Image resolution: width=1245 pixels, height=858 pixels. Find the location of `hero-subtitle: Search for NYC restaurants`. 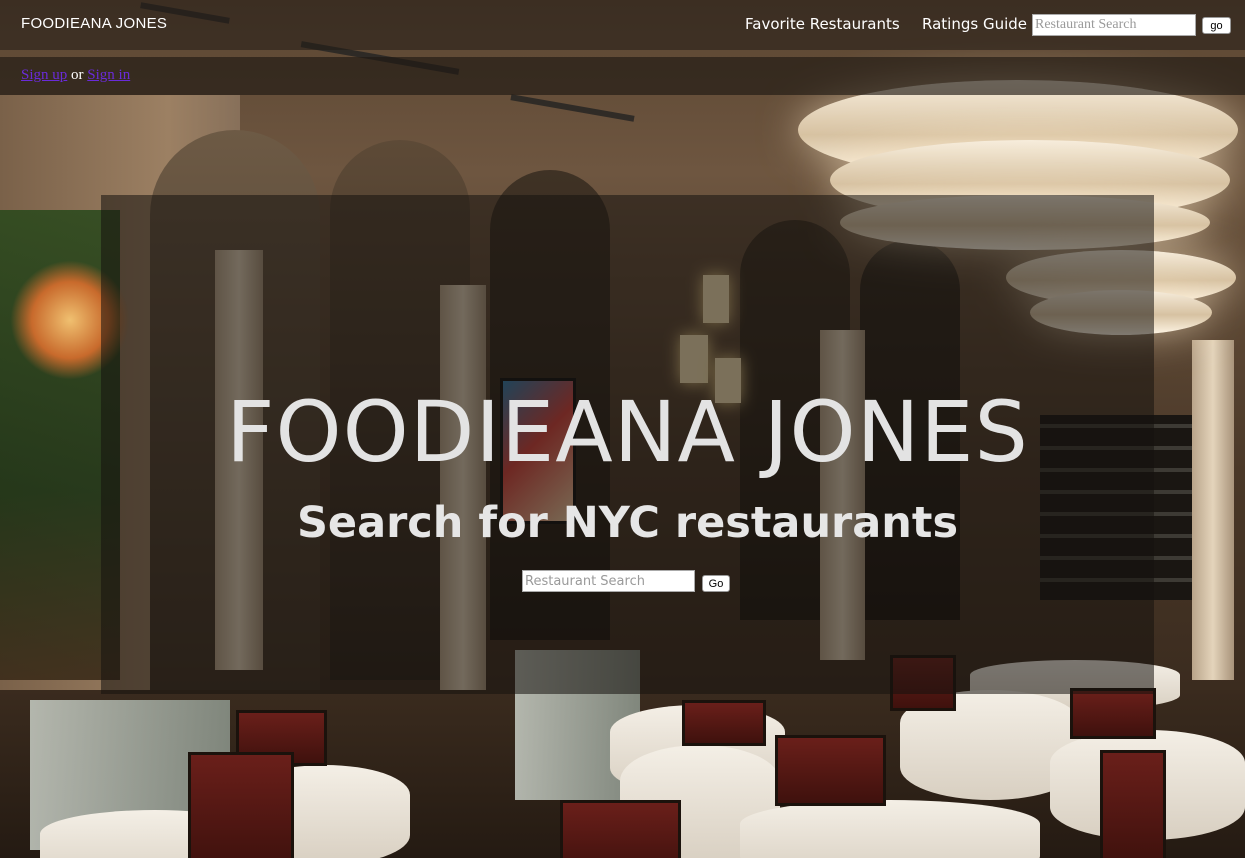

hero-subtitle: Search for NYC restaurants is located at coordinates (627, 523).